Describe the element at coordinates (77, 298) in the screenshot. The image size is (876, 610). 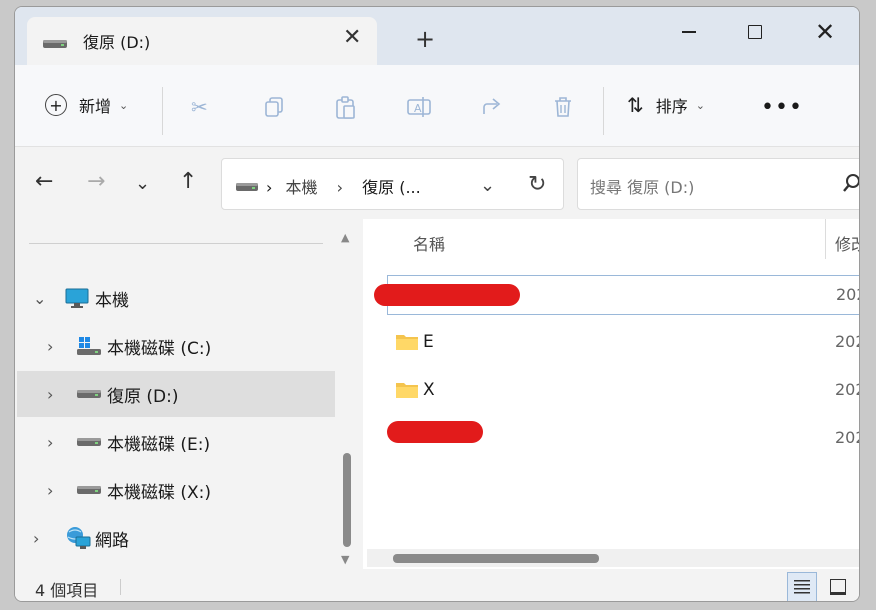
I see `monitor-icon` at that location.